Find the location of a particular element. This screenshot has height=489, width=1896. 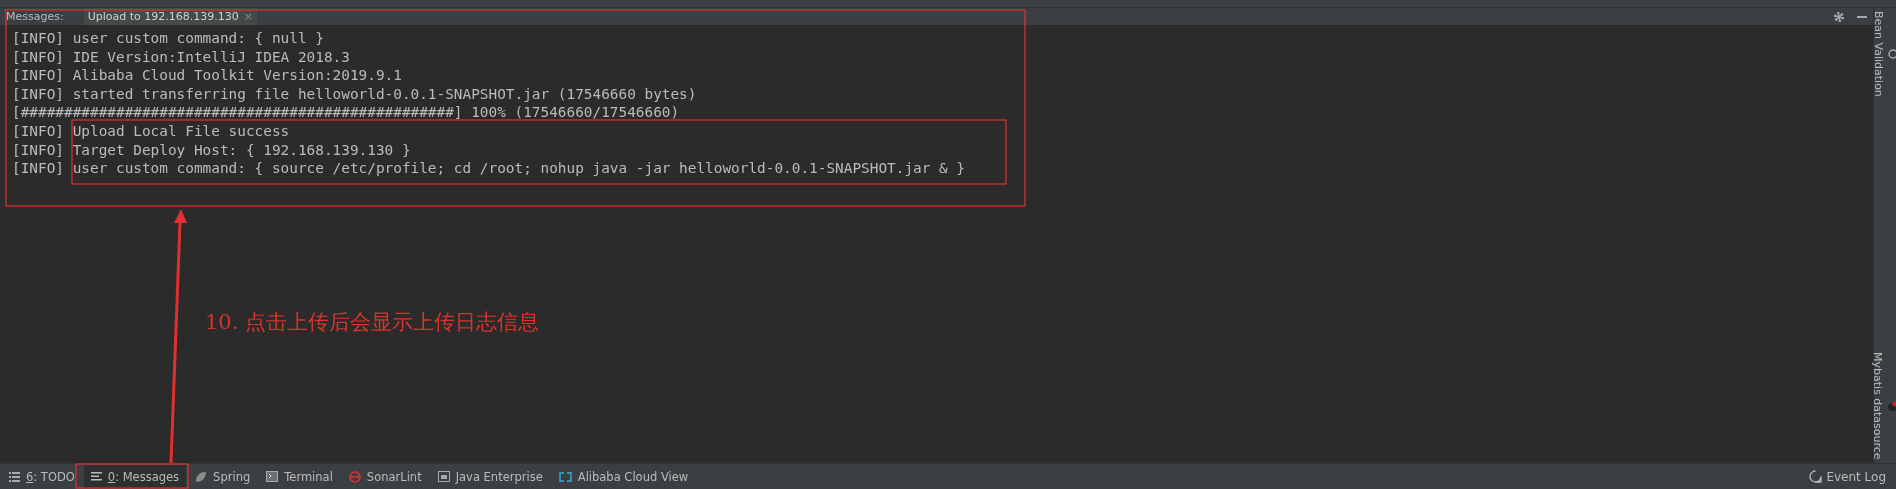

brackets-icon is located at coordinates (565, 476).